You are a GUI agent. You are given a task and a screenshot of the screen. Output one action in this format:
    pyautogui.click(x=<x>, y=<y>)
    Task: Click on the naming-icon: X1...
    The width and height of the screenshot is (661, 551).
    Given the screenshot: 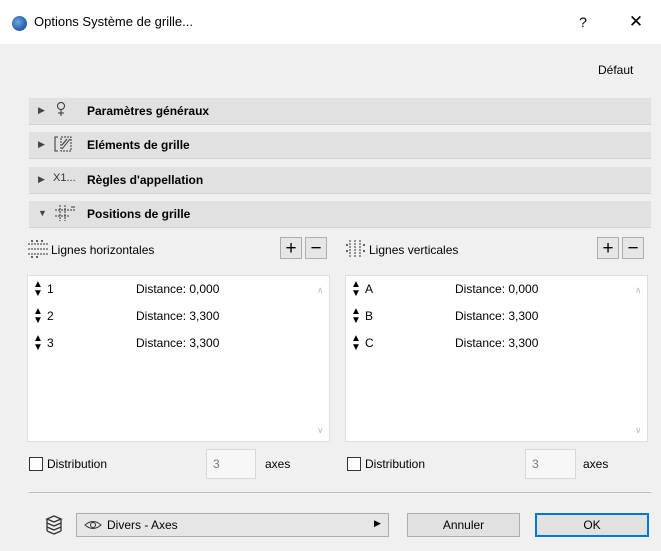 What is the action you would take?
    pyautogui.click(x=64, y=178)
    